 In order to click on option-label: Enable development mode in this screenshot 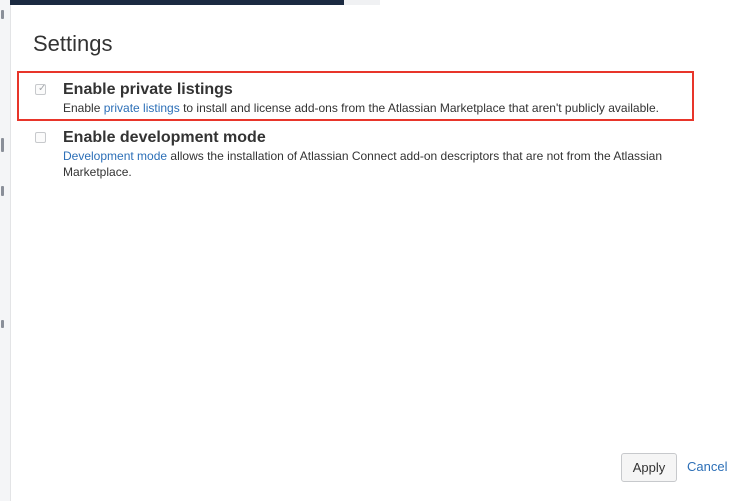, I will do `click(164, 137)`.